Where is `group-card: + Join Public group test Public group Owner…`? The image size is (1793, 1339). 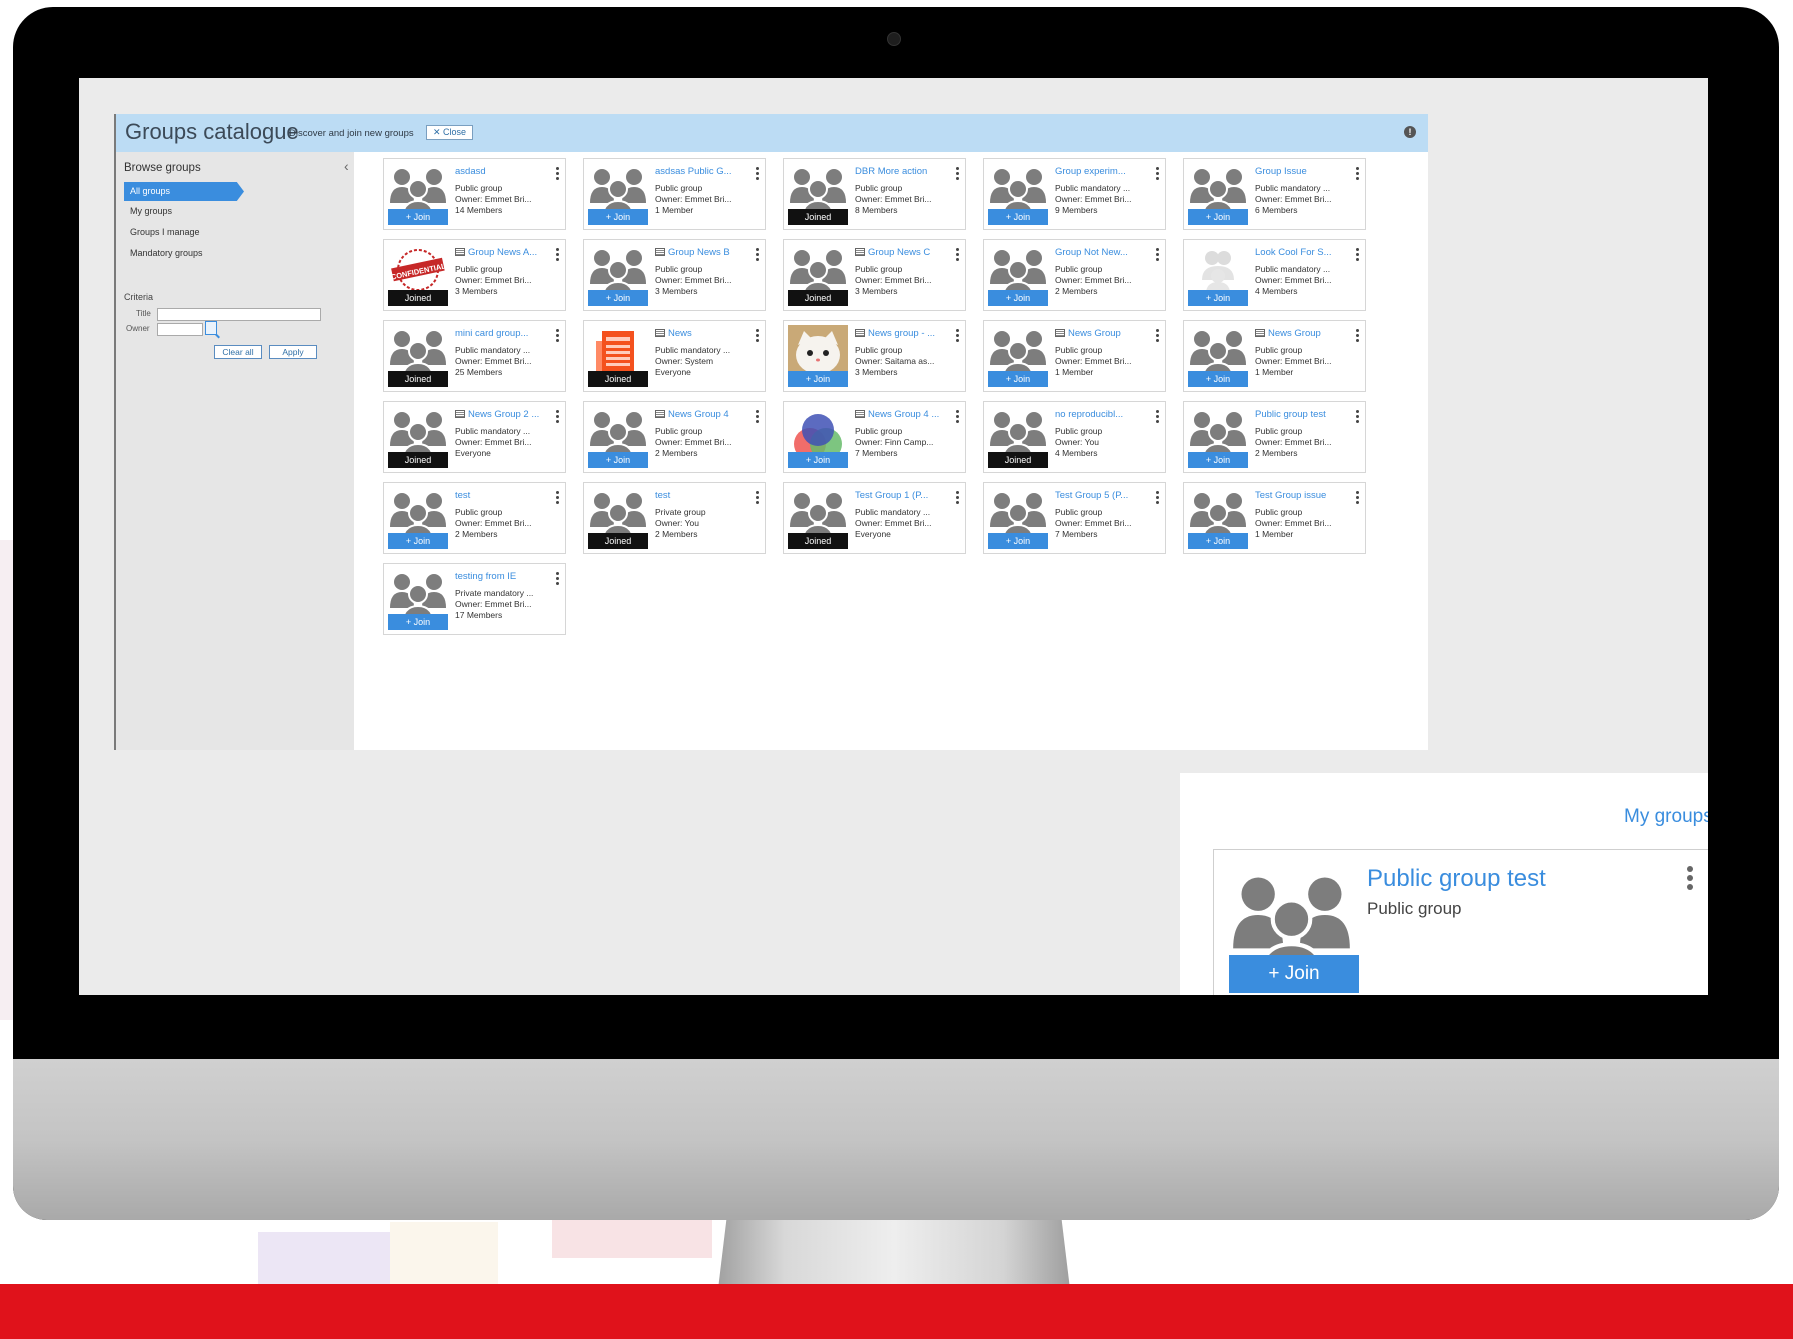 group-card: + Join Public group test Public group Owner… is located at coordinates (1274, 437).